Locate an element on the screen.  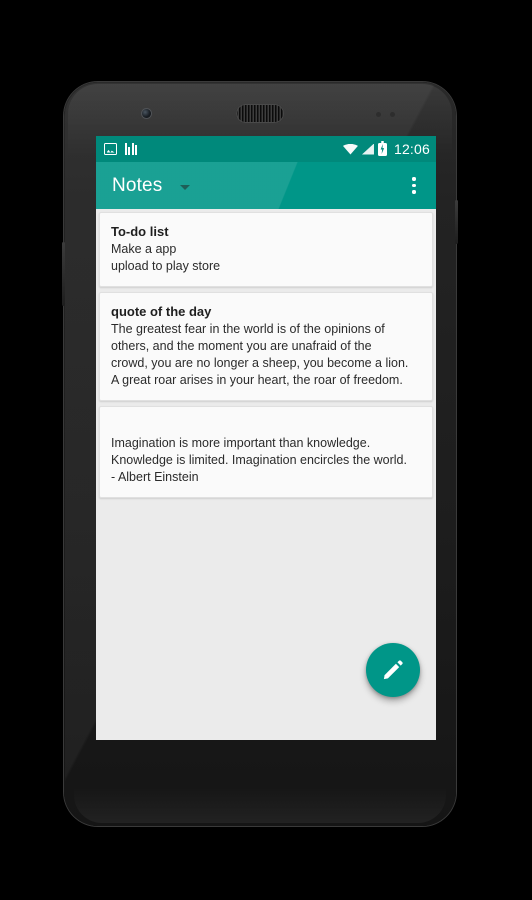
note-title: quote of the day is located at coordinates (161, 311).